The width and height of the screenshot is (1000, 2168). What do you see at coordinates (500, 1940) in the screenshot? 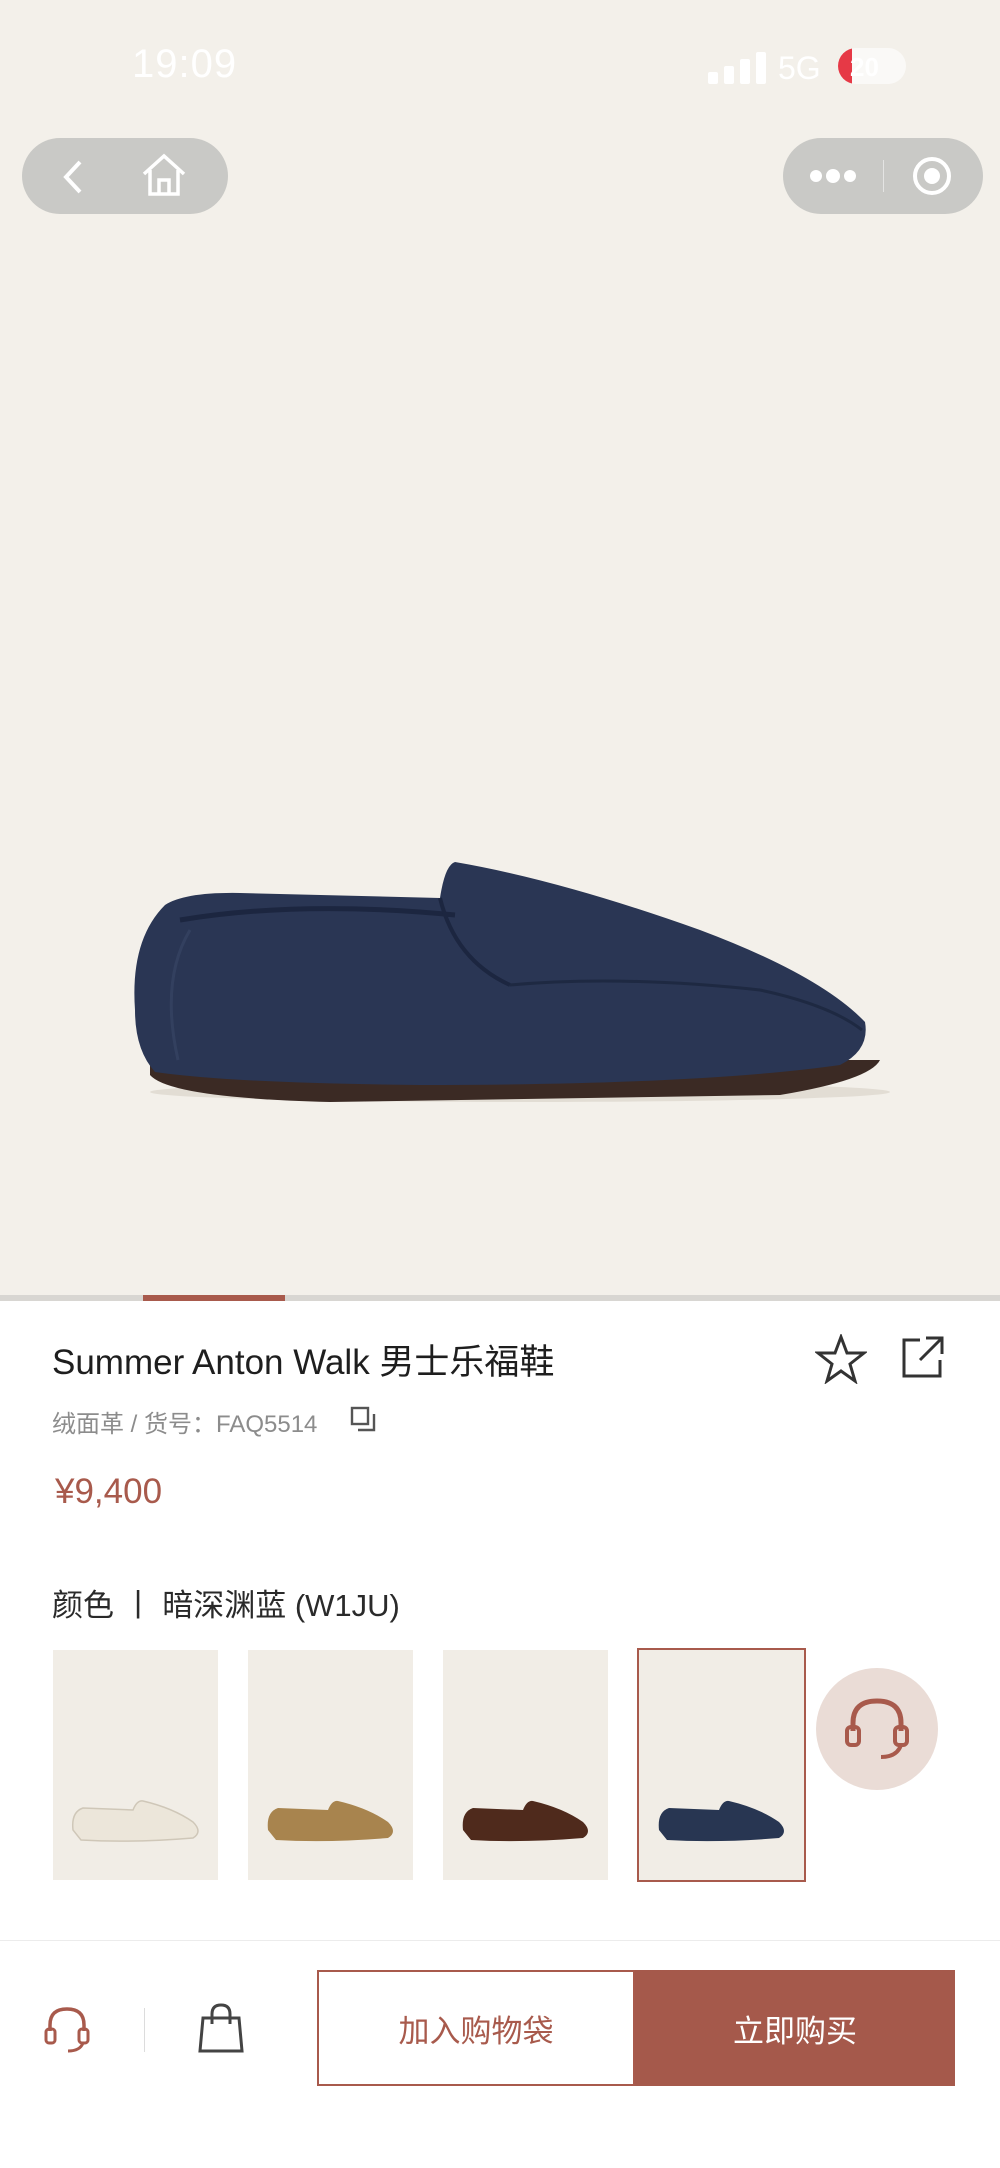
I see `bottom-divider` at bounding box center [500, 1940].